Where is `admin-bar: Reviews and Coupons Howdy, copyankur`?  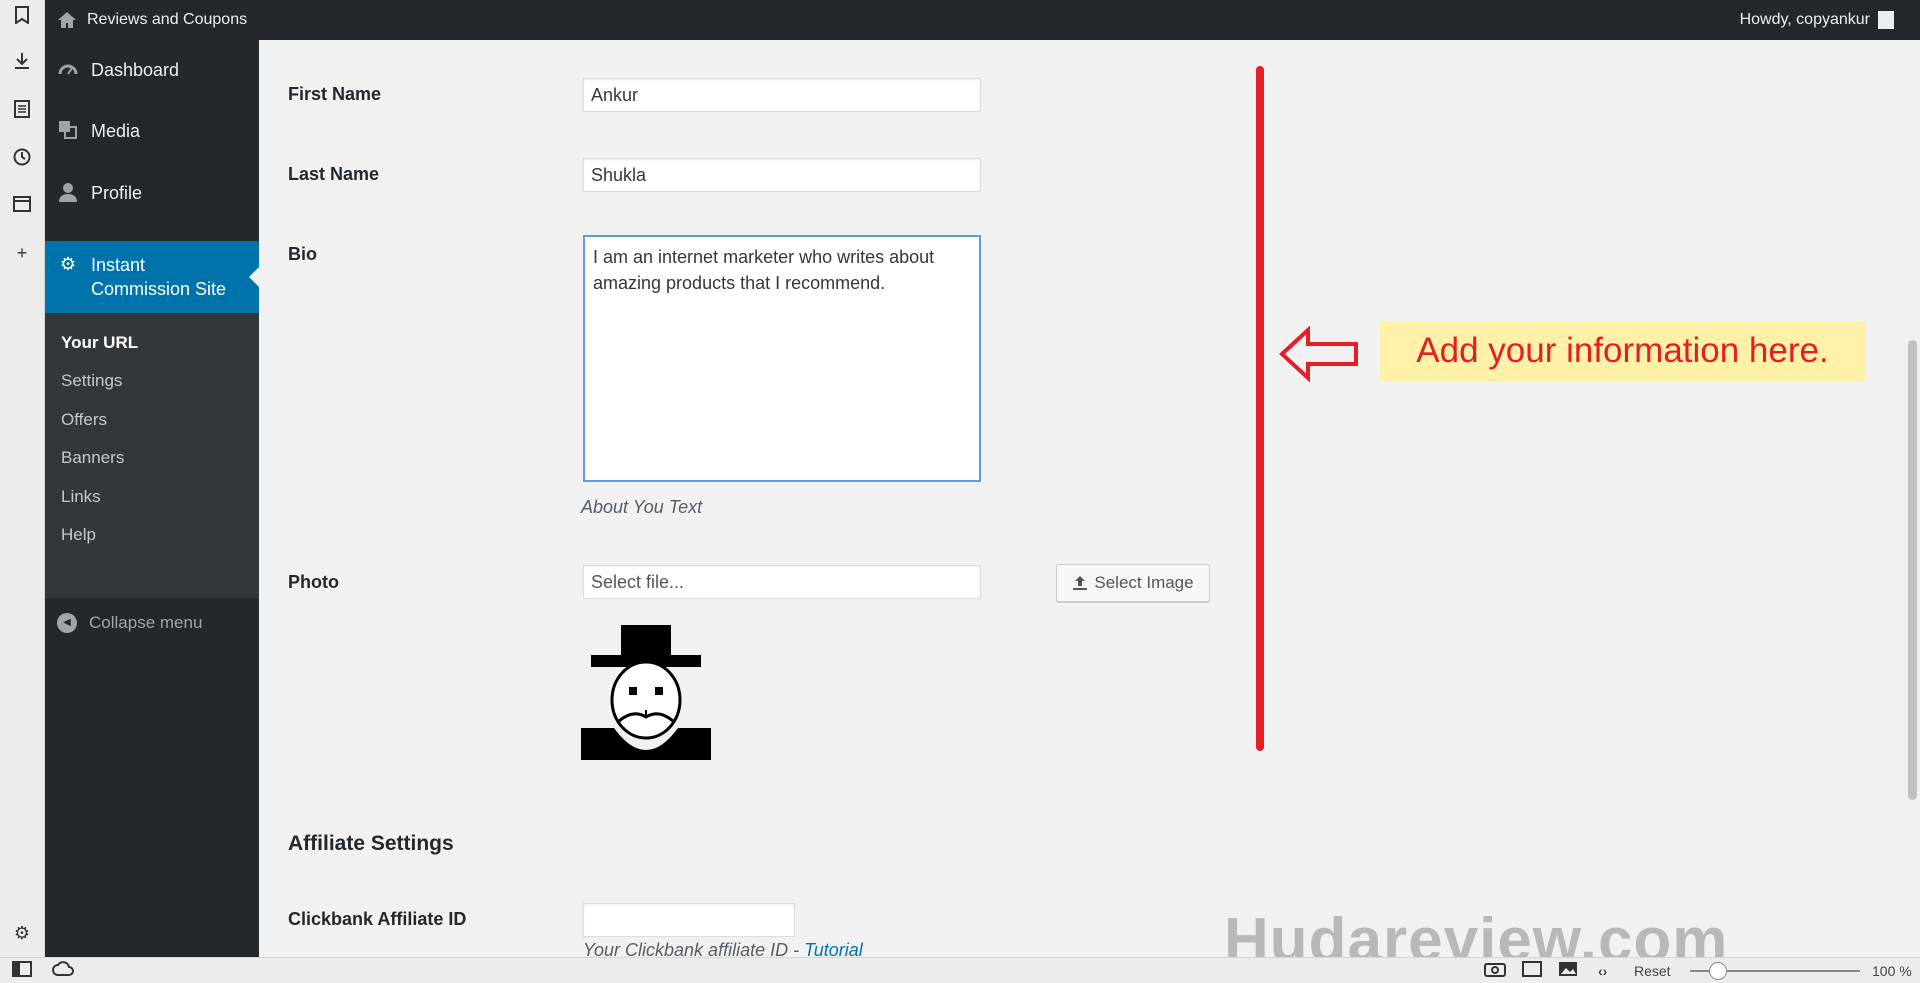 admin-bar: Reviews and Coupons Howdy, copyankur is located at coordinates (982, 20).